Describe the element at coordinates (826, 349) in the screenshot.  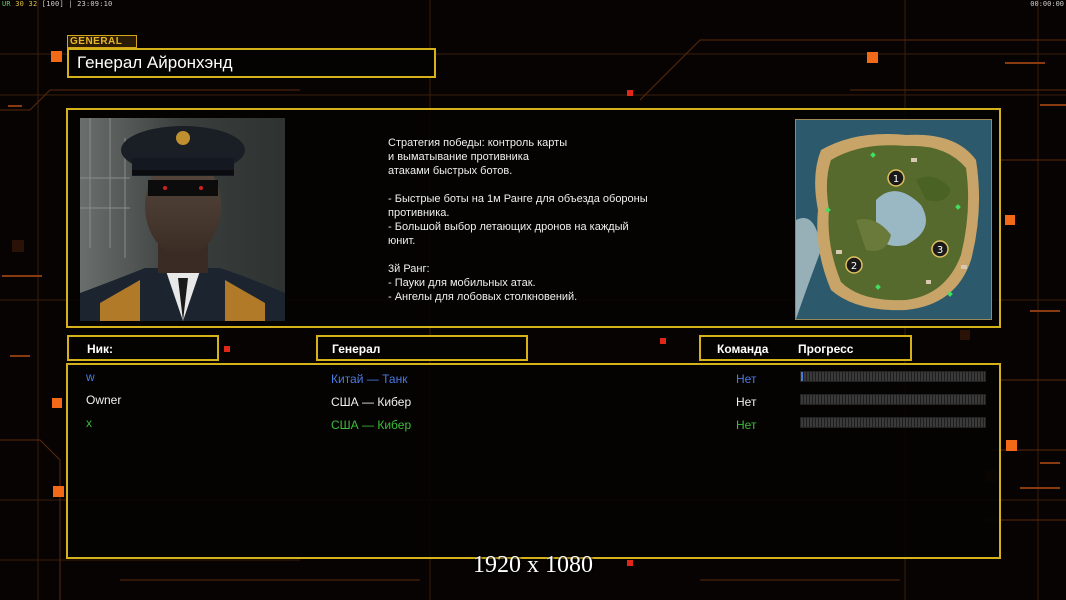
I see `column-header-progress: Прогресс` at that location.